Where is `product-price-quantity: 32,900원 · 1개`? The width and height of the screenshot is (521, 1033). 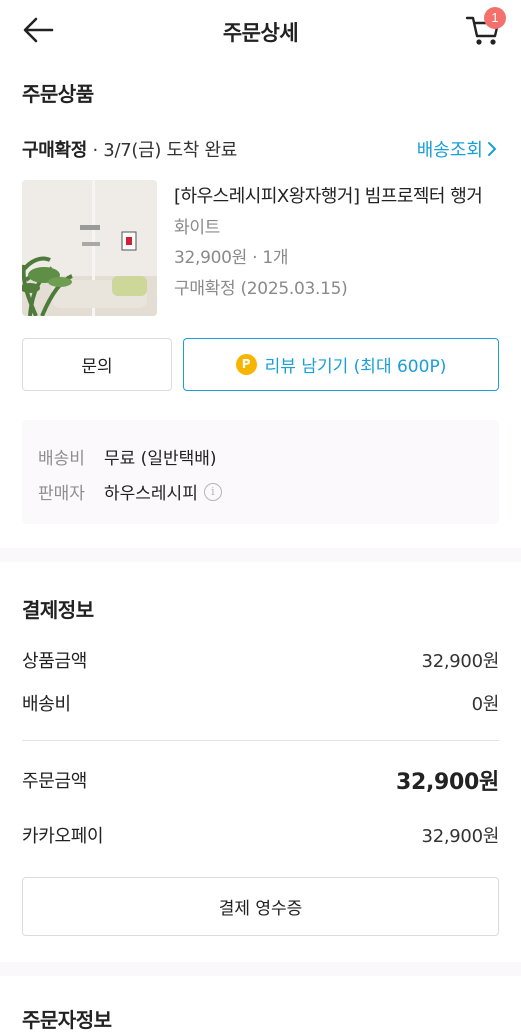
product-price-quantity: 32,900원 · 1개 is located at coordinates (231, 258).